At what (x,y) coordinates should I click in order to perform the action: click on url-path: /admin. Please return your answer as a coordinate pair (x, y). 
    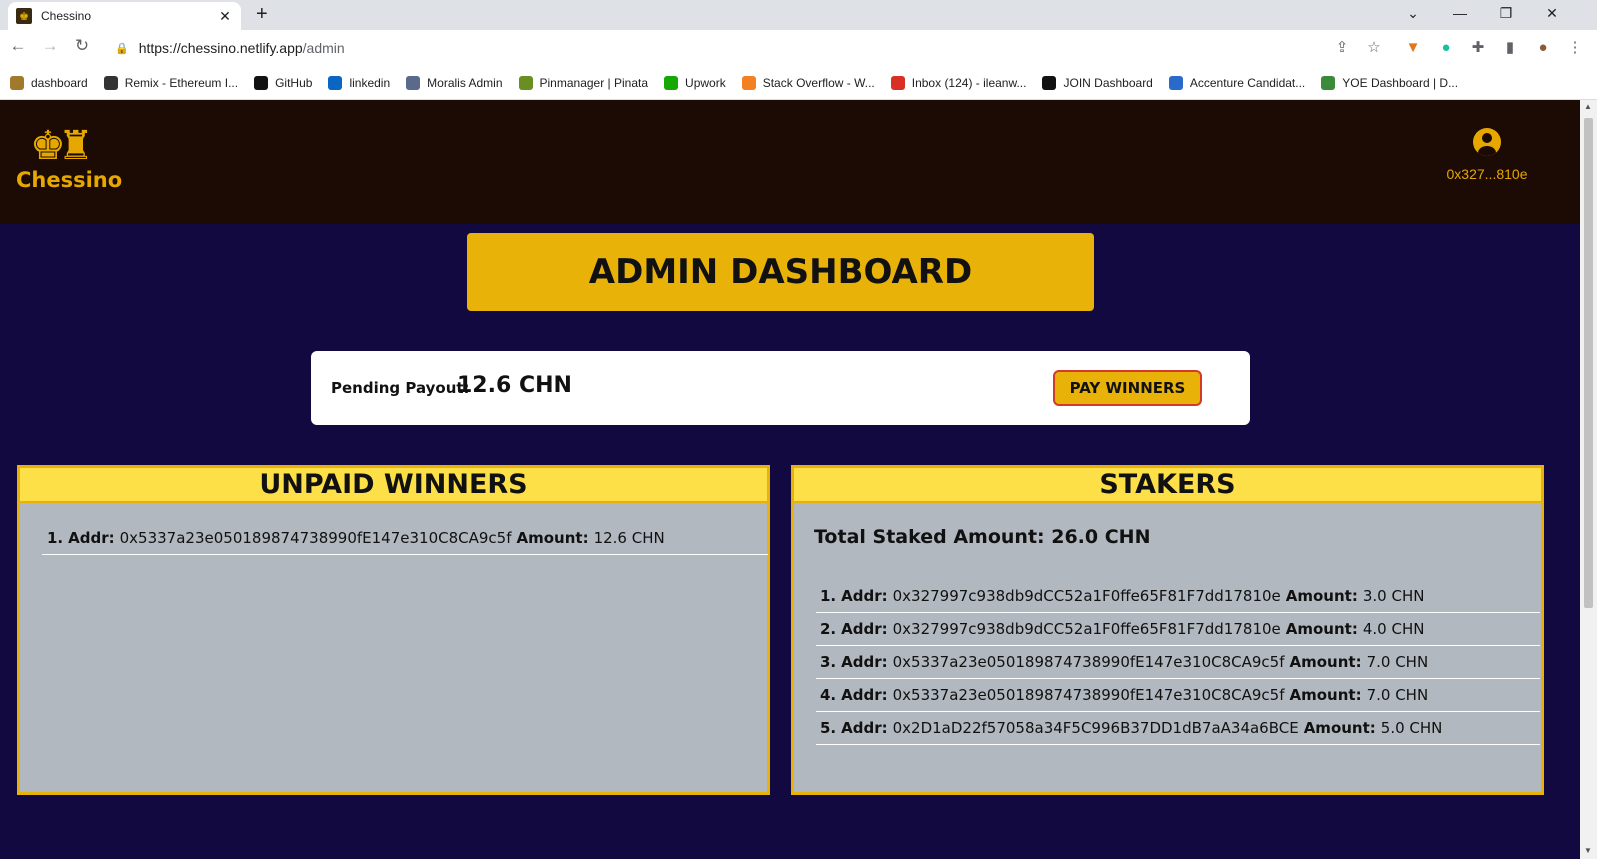
    Looking at the image, I should click on (323, 48).